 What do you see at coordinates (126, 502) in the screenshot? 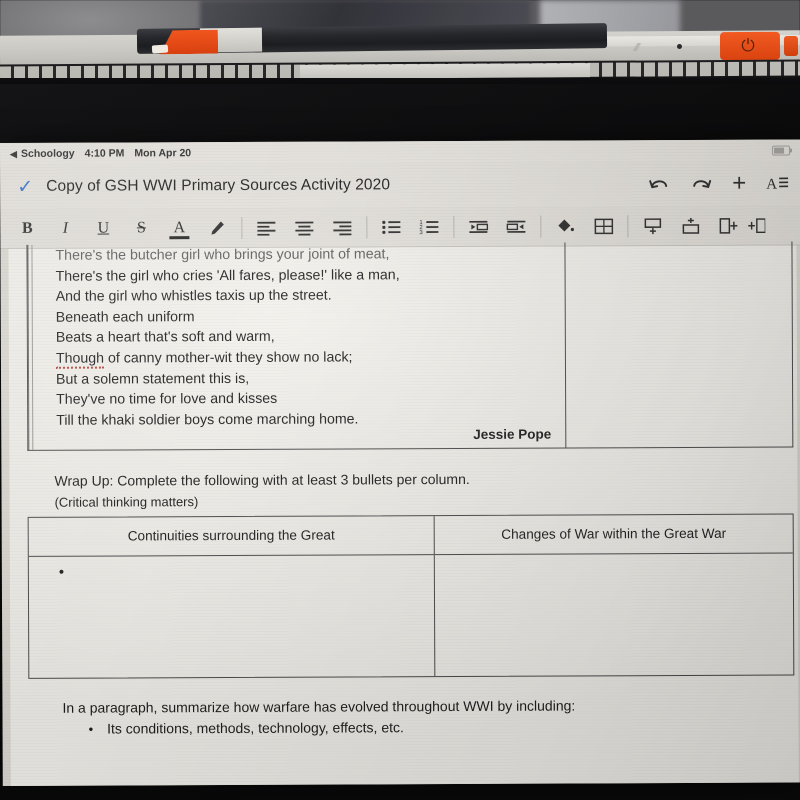
I see `wrap-up-sub-note: (Critical thinking matters)` at bounding box center [126, 502].